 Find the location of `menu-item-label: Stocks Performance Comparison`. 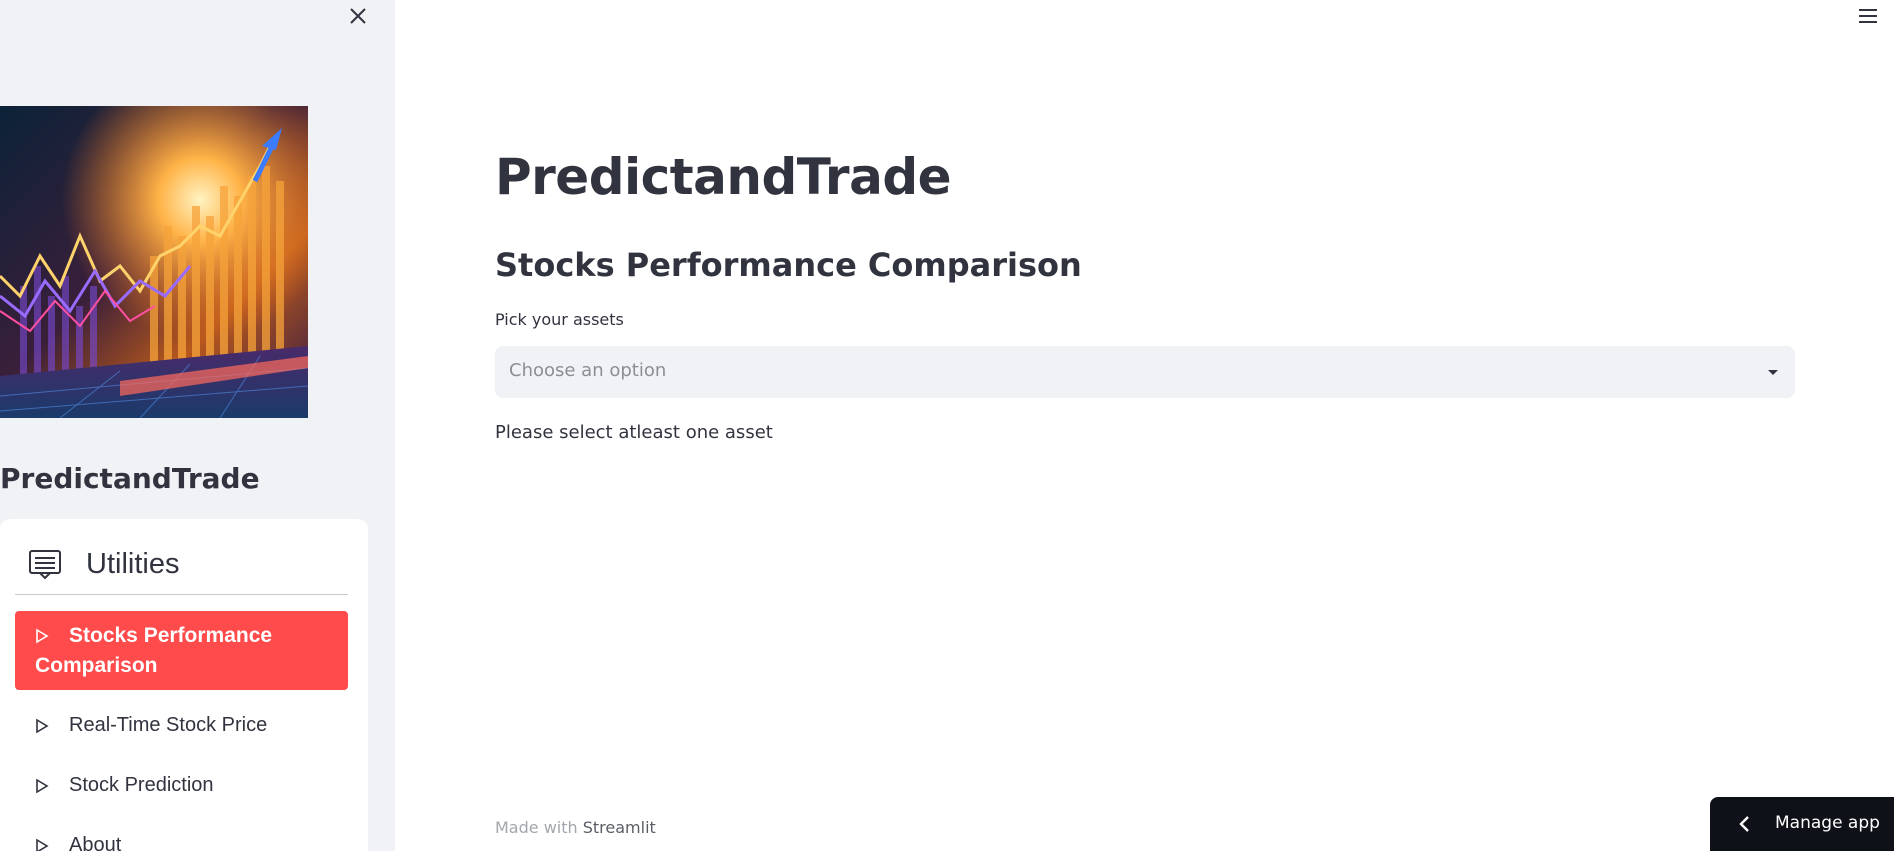

menu-item-label: Stocks Performance Comparison is located at coordinates (154, 650).